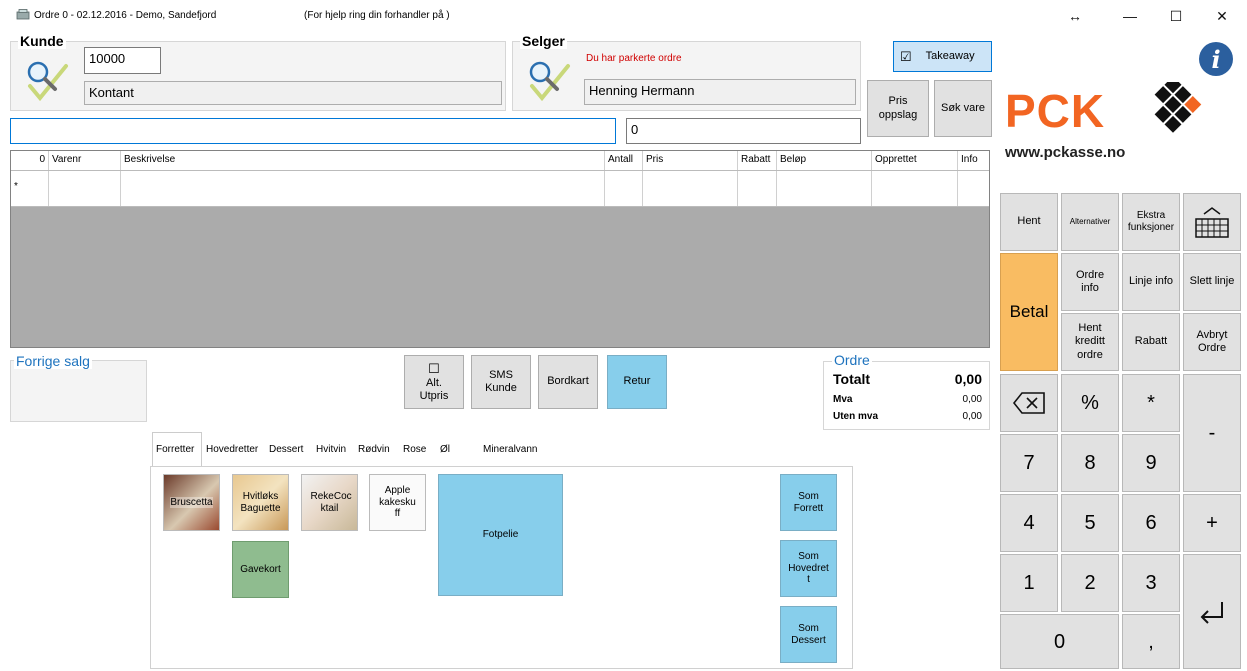 The image size is (1247, 671). I want to click on digit-9-key: 9, so click(1151, 463).